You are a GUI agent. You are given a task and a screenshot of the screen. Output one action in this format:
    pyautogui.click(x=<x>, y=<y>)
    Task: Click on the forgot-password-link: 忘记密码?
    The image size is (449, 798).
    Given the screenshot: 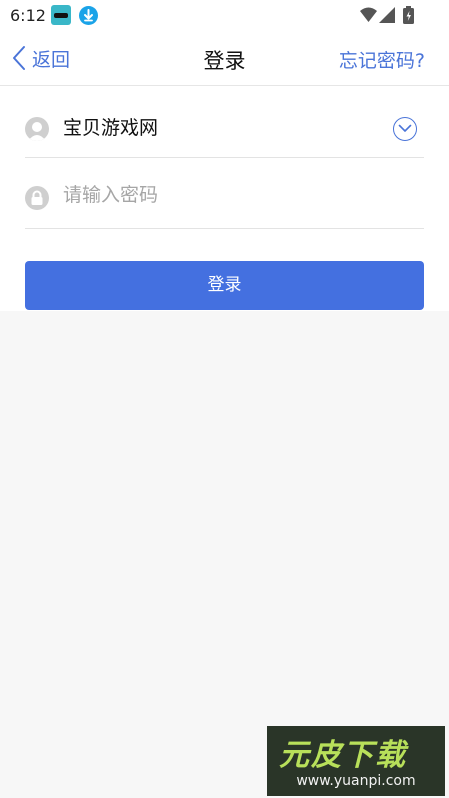 What is the action you would take?
    pyautogui.click(x=382, y=59)
    